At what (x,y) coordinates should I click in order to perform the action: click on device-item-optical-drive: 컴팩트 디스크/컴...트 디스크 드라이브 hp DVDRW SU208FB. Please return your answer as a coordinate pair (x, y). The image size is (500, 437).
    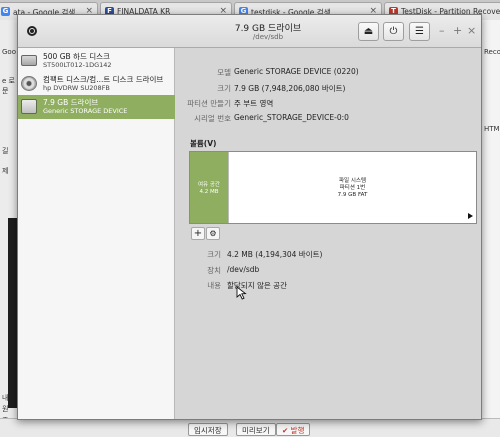
    Looking at the image, I should click on (96, 84).